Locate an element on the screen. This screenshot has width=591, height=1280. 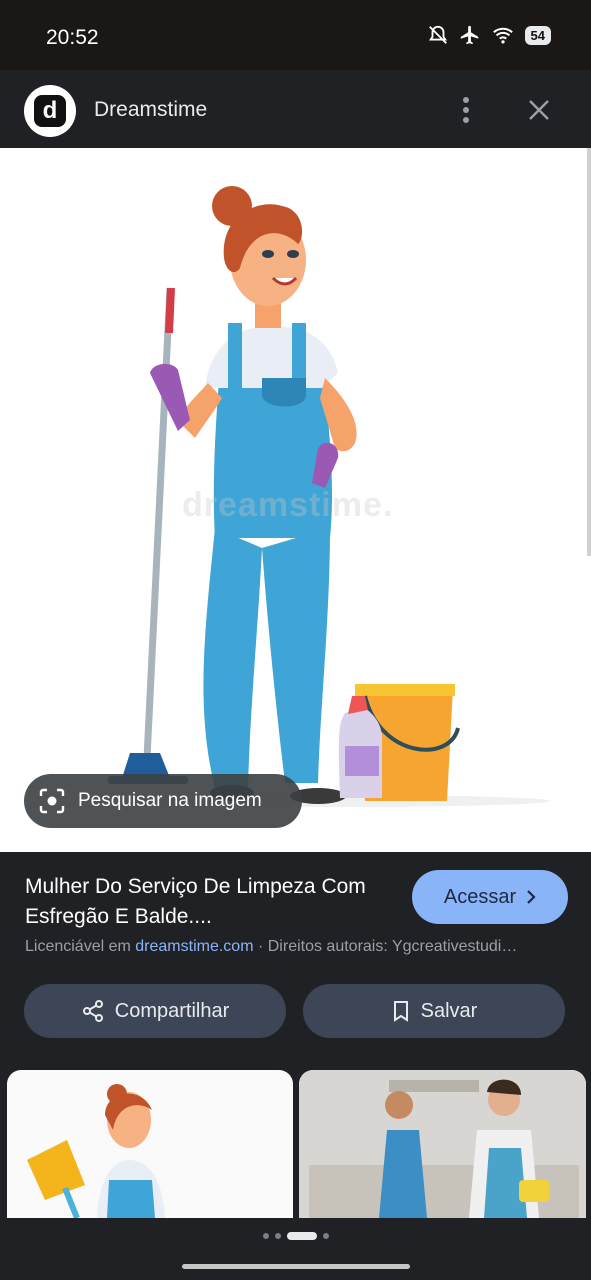
share-icon is located at coordinates (92, 1011).